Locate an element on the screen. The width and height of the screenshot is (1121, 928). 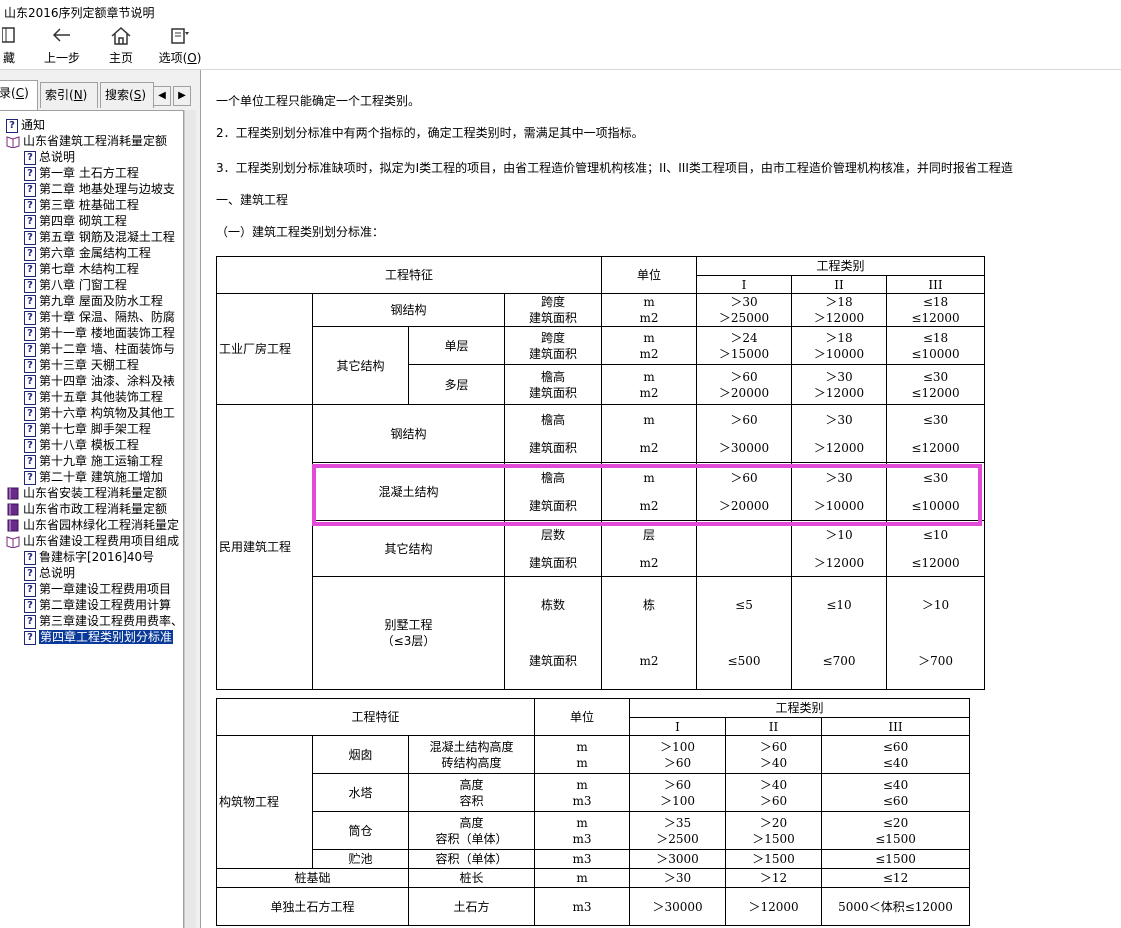
tree-item: ? 第十六章 构筑物及其他工 is located at coordinates (99, 413).